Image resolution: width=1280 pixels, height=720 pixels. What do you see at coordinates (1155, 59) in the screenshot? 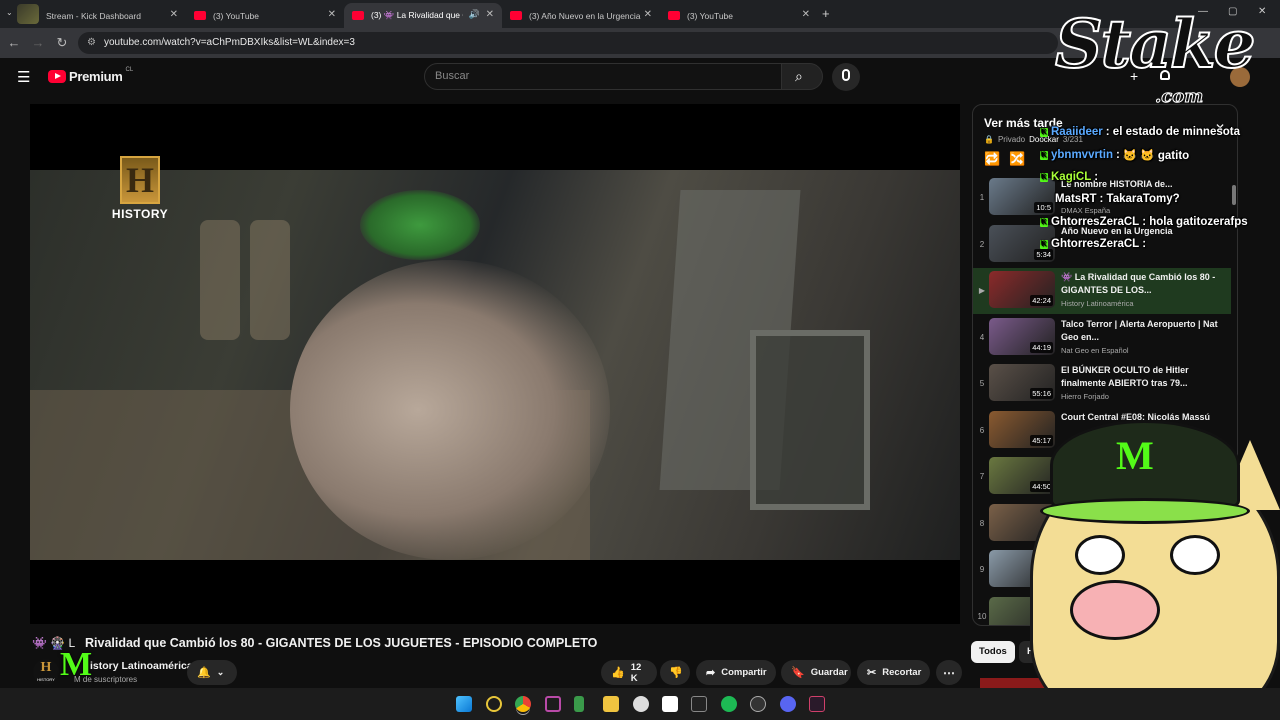
I see `stake-logo: Stake .com` at bounding box center [1155, 59].